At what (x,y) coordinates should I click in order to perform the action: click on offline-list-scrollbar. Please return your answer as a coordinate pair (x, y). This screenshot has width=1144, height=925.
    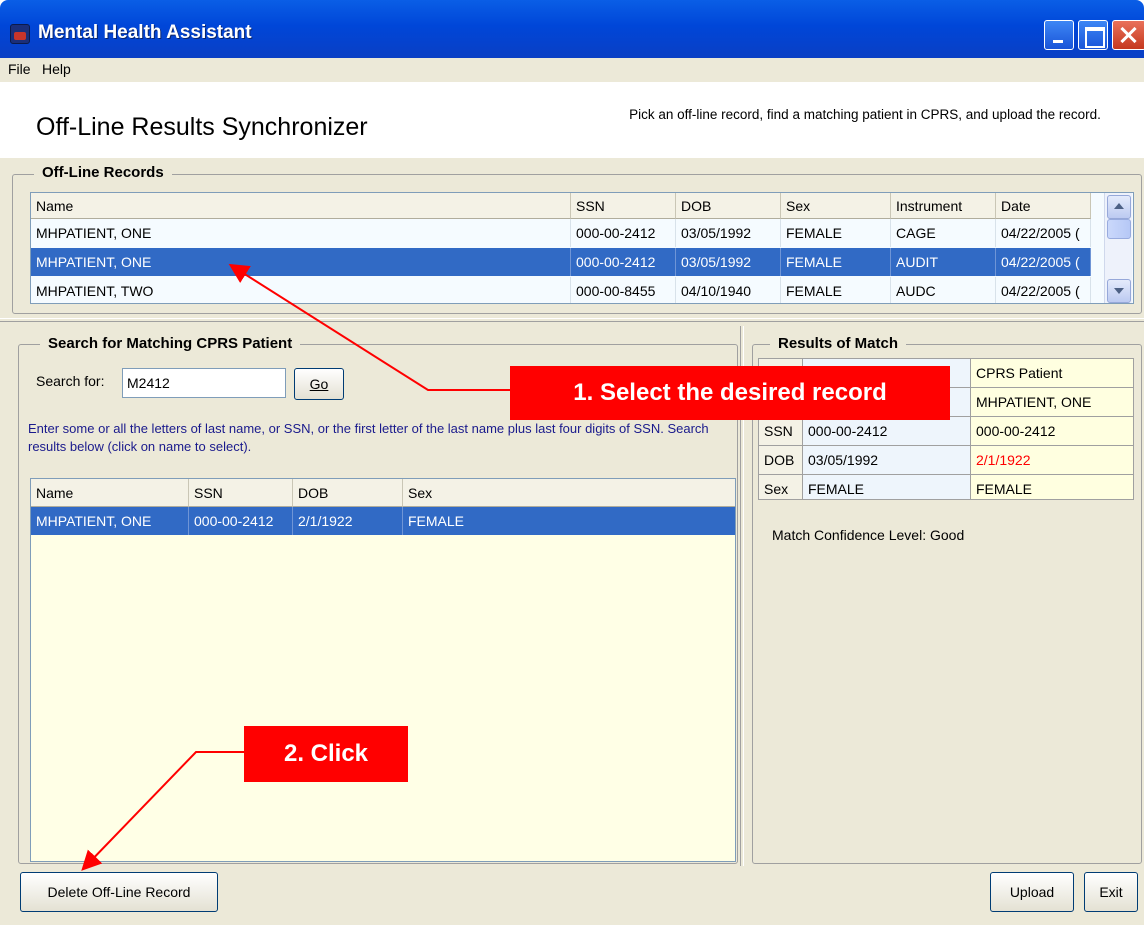
    Looking at the image, I should click on (1118, 248).